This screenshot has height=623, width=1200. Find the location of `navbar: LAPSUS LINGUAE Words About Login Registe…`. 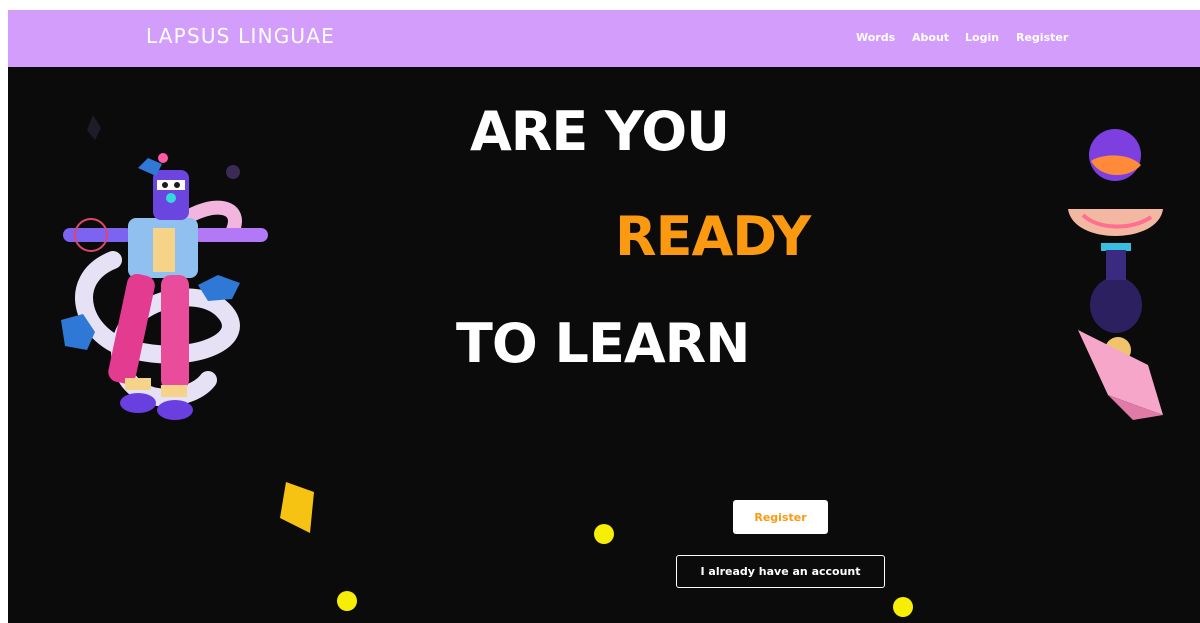

navbar: LAPSUS LINGUAE Words About Login Registe… is located at coordinates (604, 38).